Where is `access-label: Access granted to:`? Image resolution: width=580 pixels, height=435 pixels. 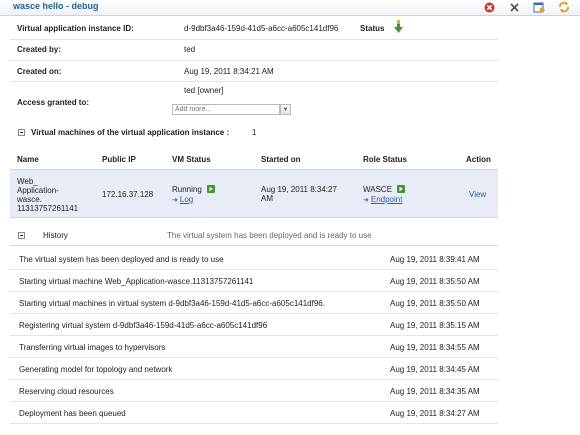 access-label: Access granted to: is located at coordinates (53, 102).